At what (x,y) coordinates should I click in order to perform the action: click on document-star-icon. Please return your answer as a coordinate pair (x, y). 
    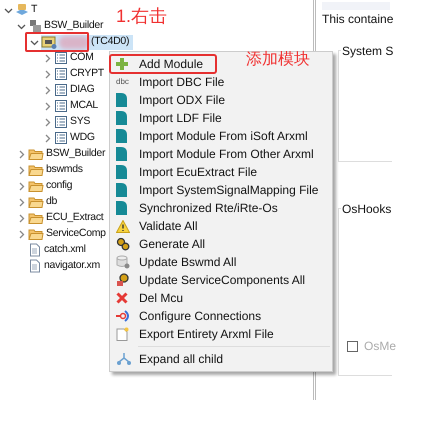
    Looking at the image, I should click on (122, 334).